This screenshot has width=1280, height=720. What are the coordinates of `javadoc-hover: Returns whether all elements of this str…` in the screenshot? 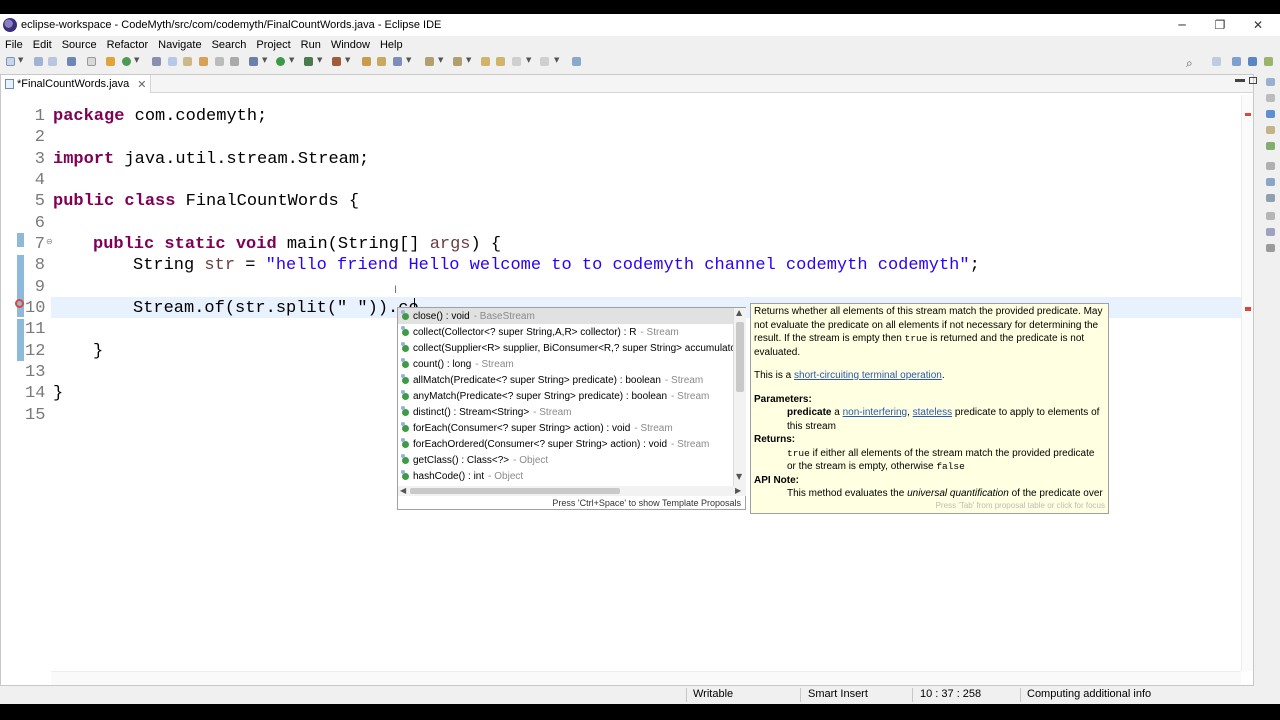 It's located at (929, 408).